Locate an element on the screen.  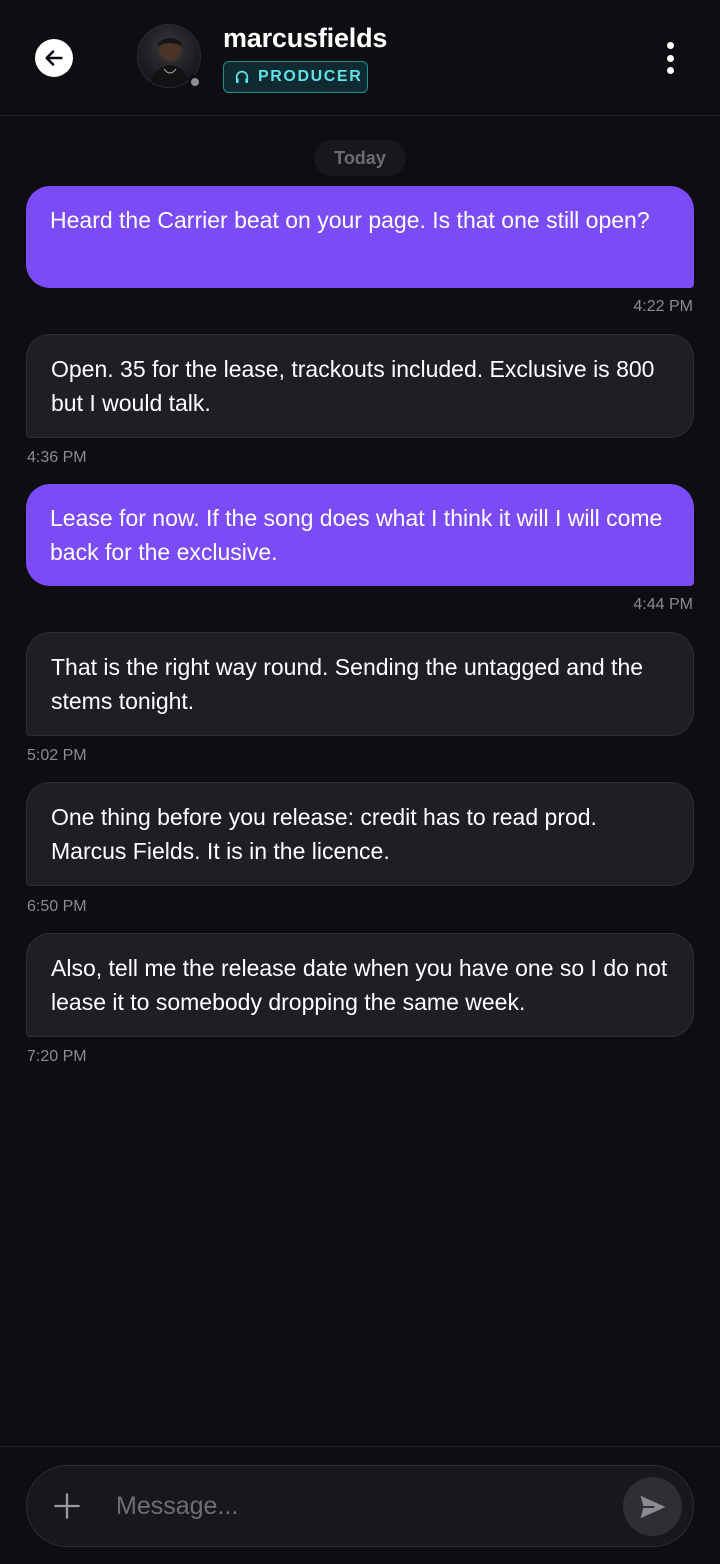
role-badge: PRODUCER is located at coordinates (295, 77).